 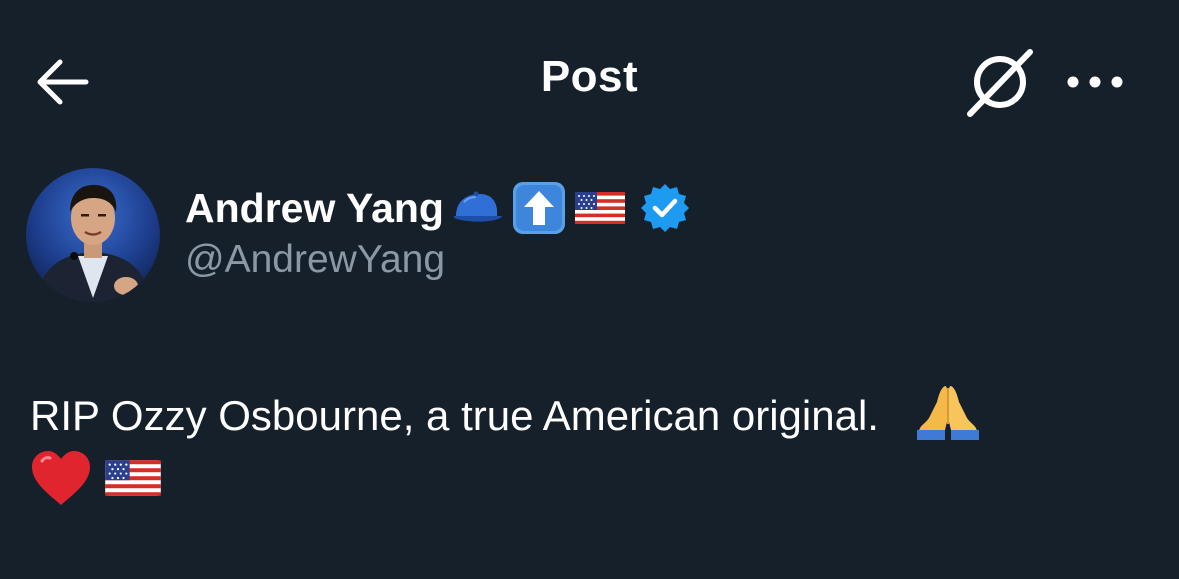 I want to click on folded-hands-icon, so click(x=947, y=413).